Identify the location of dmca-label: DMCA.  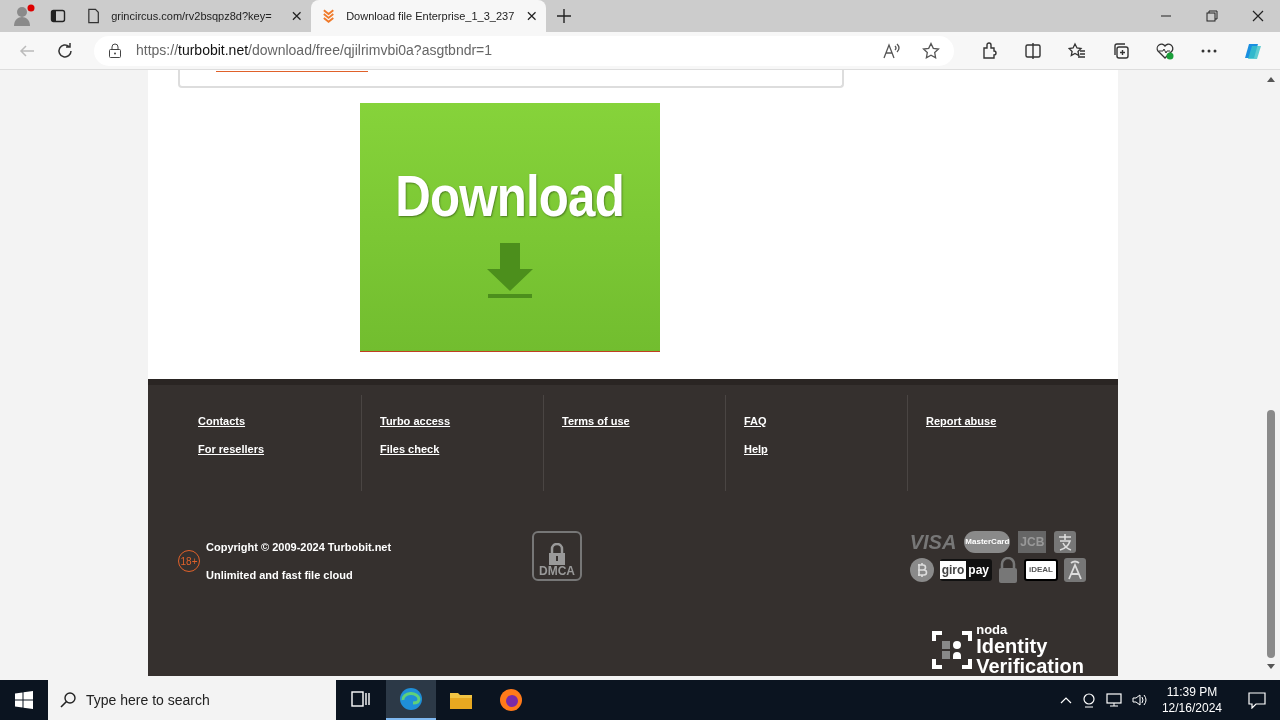
(557, 571).